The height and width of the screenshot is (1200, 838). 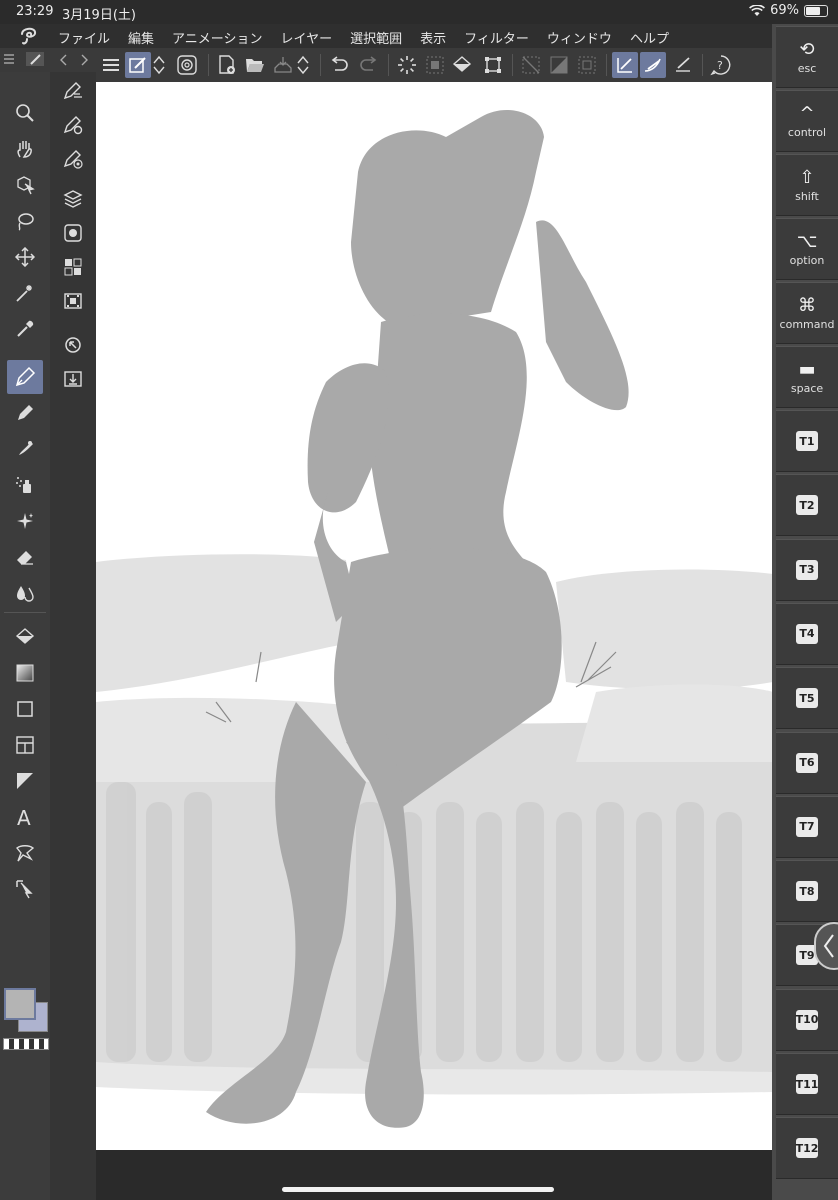 What do you see at coordinates (25, 257) in the screenshot?
I see `move-icon` at bounding box center [25, 257].